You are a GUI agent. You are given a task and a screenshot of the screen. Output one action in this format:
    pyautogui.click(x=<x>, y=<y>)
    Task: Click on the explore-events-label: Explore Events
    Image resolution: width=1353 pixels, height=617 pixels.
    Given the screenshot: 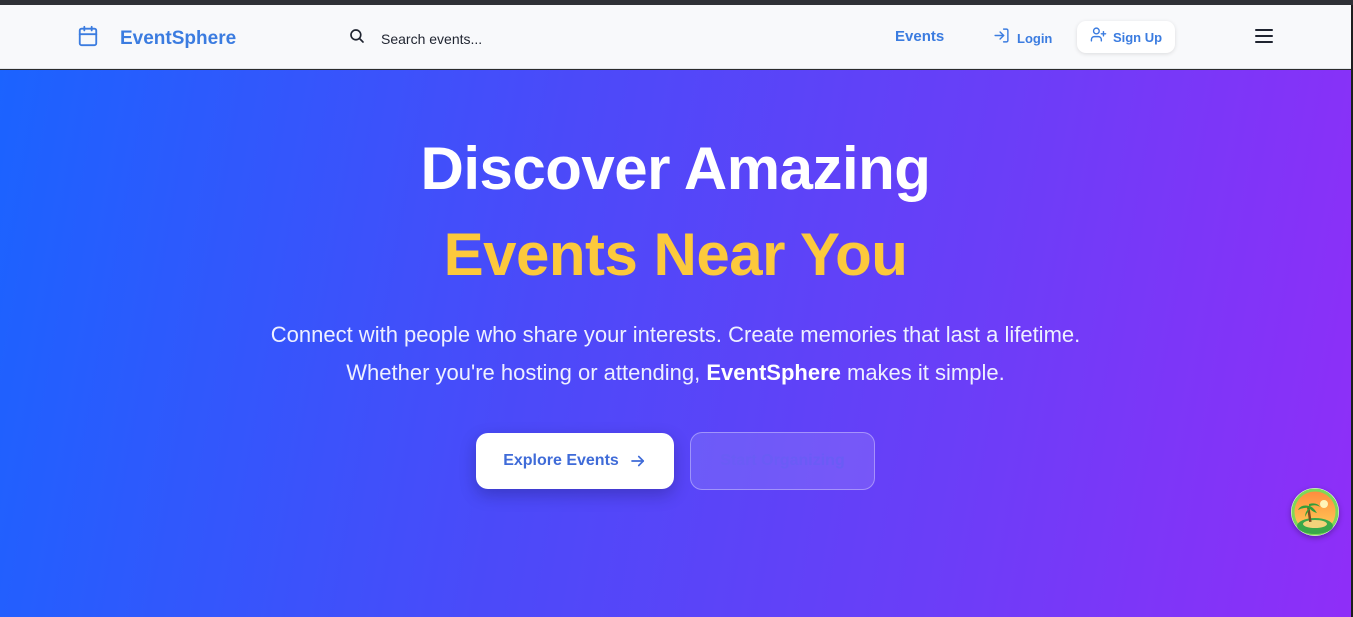 What is the action you would take?
    pyautogui.click(x=561, y=460)
    